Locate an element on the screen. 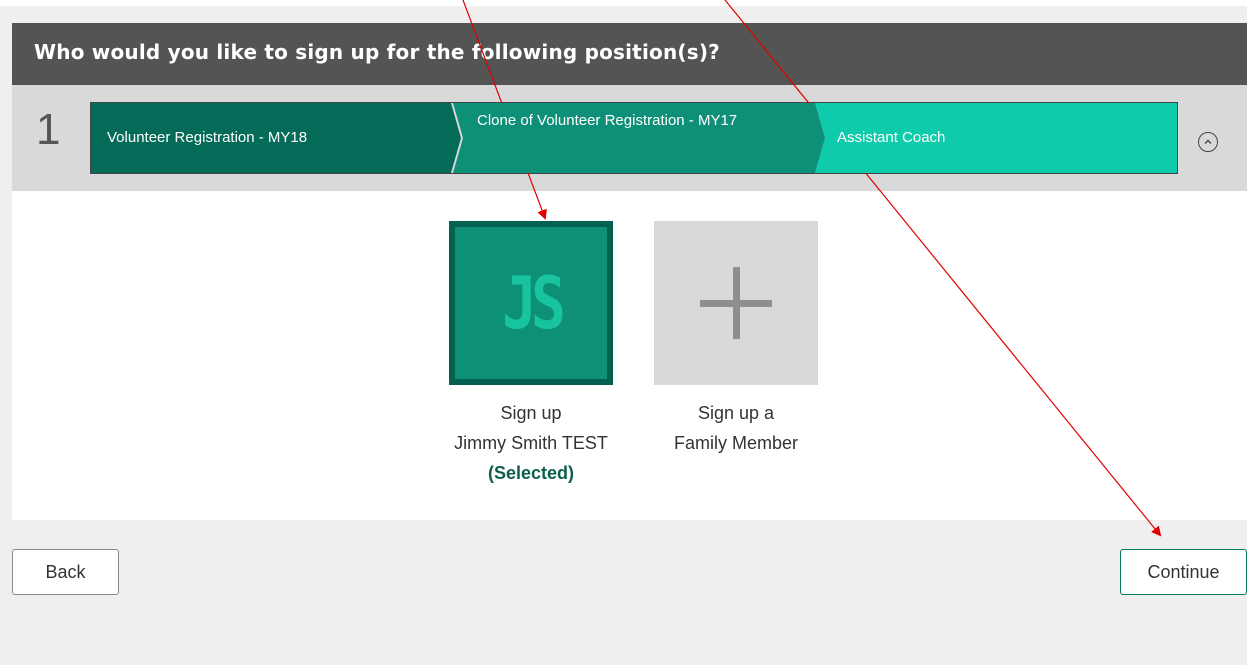 This screenshot has width=1247, height=665. sign-up-self-tile: JS is located at coordinates (531, 303).